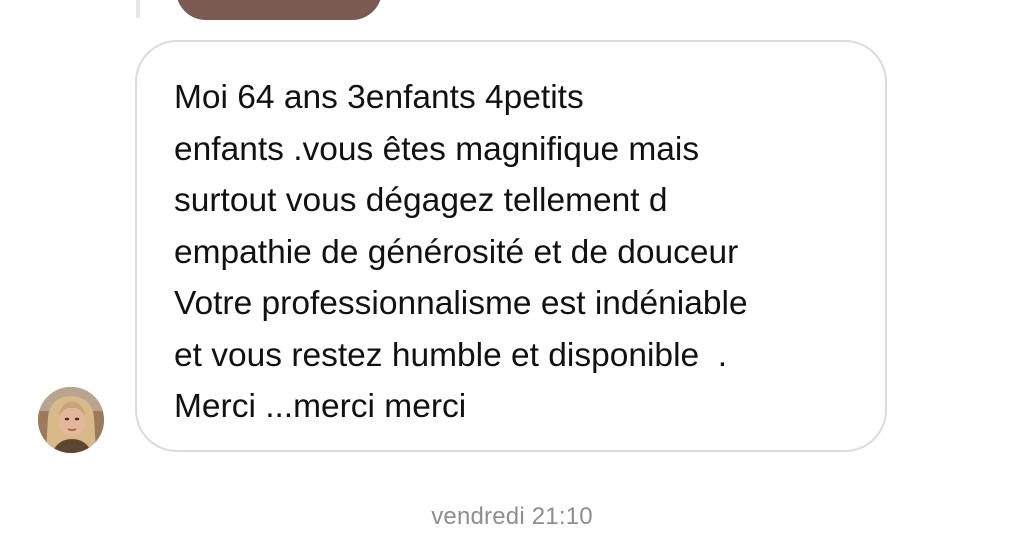  What do you see at coordinates (279, 10) in the screenshot?
I see `previous-message-bubble` at bounding box center [279, 10].